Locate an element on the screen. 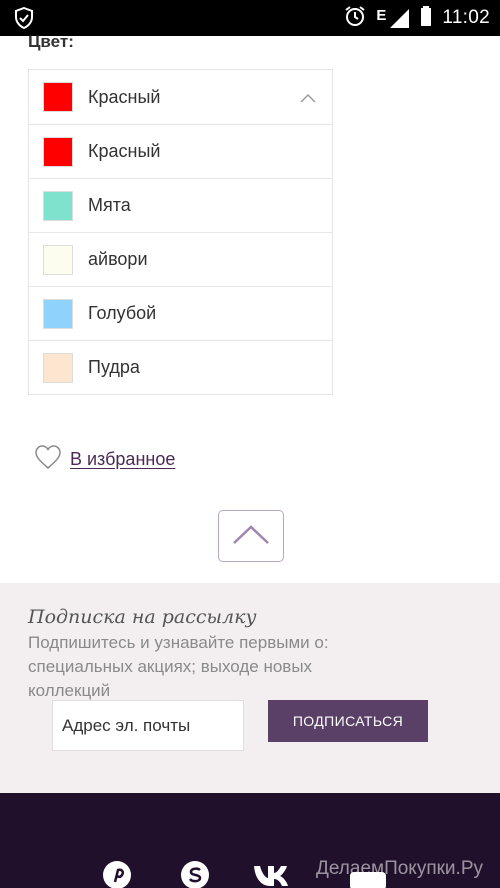 Image resolution: width=500 pixels, height=888 pixels. color-label: Цвет: is located at coordinates (51, 41).